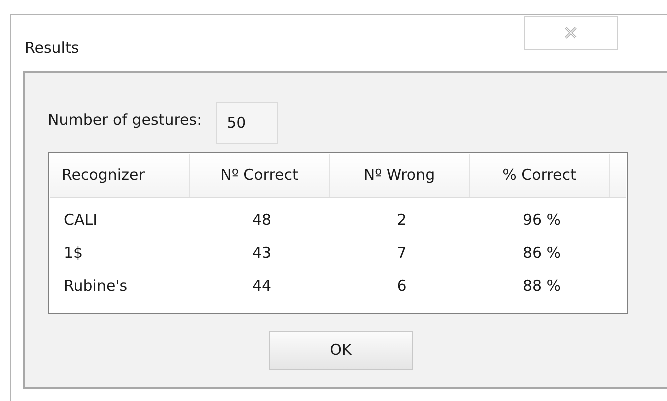 This screenshot has width=667, height=401. Describe the element at coordinates (341, 350) in the screenshot. I see `ok-button: OK` at that location.